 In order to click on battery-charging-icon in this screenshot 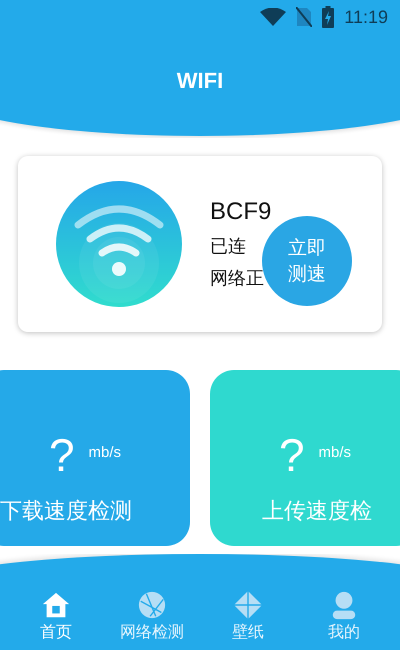, I will do `click(328, 17)`.